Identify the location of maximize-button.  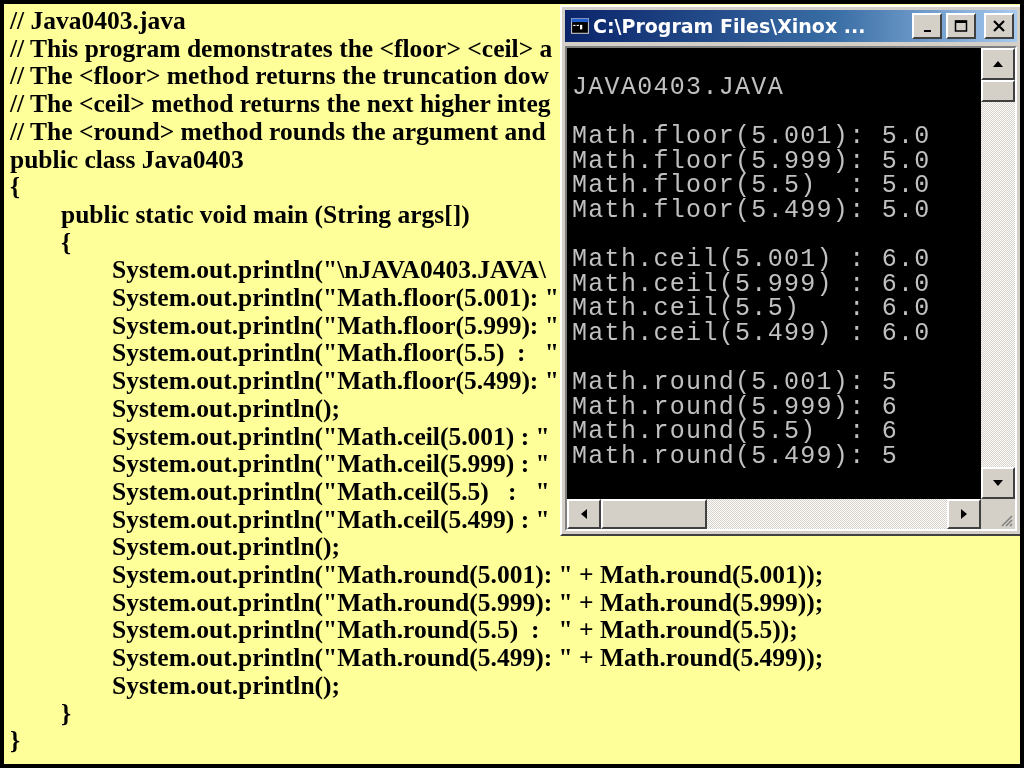
(961, 26).